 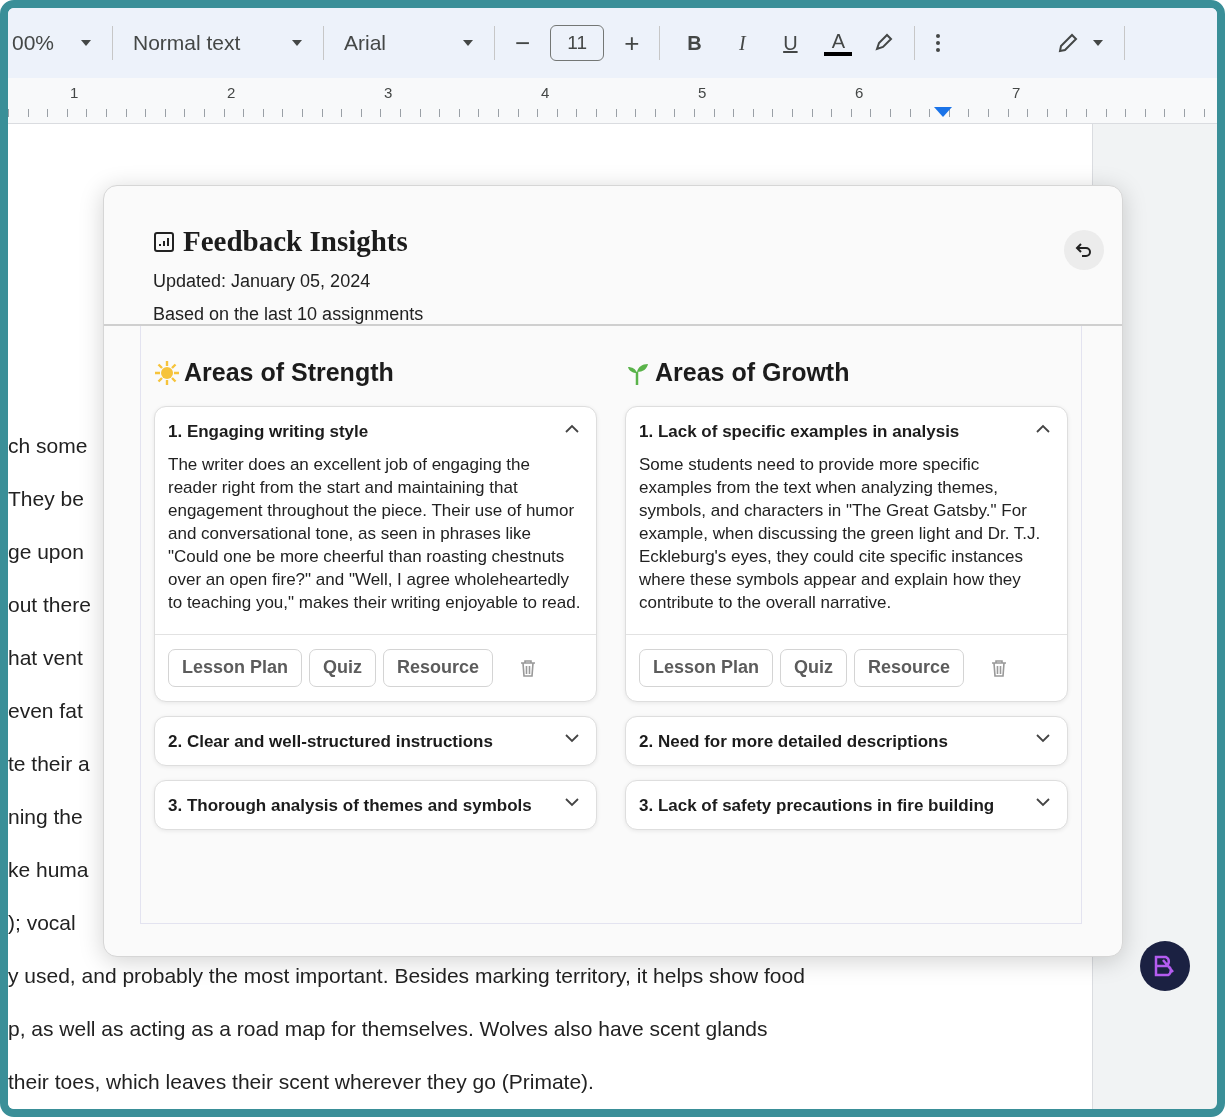 What do you see at coordinates (45, 816) in the screenshot?
I see `document-text-line: ning the` at bounding box center [45, 816].